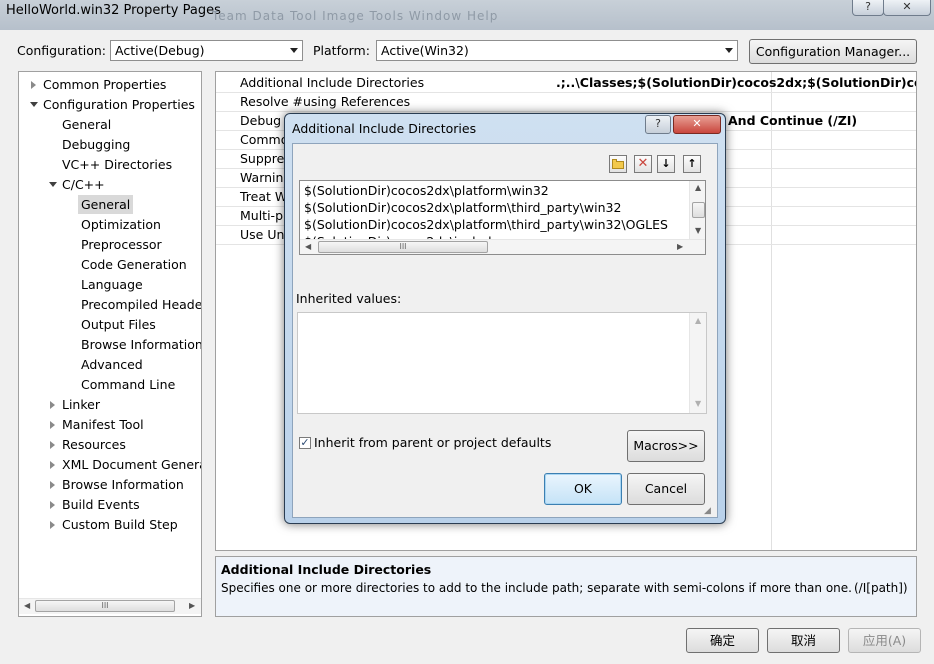  I want to click on delete-icon: ✕, so click(643, 163).